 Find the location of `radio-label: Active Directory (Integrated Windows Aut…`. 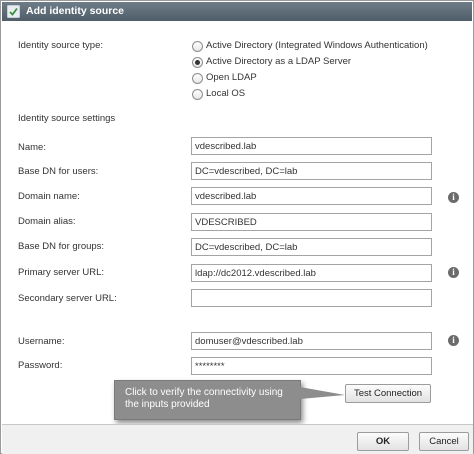

radio-label: Active Directory (Integrated Windows Aut… is located at coordinates (317, 45).